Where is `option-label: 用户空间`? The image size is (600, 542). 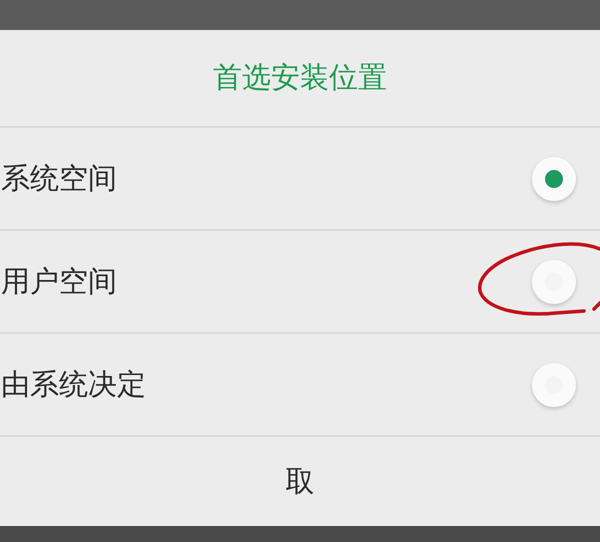
option-label: 用户空间 is located at coordinates (59, 281).